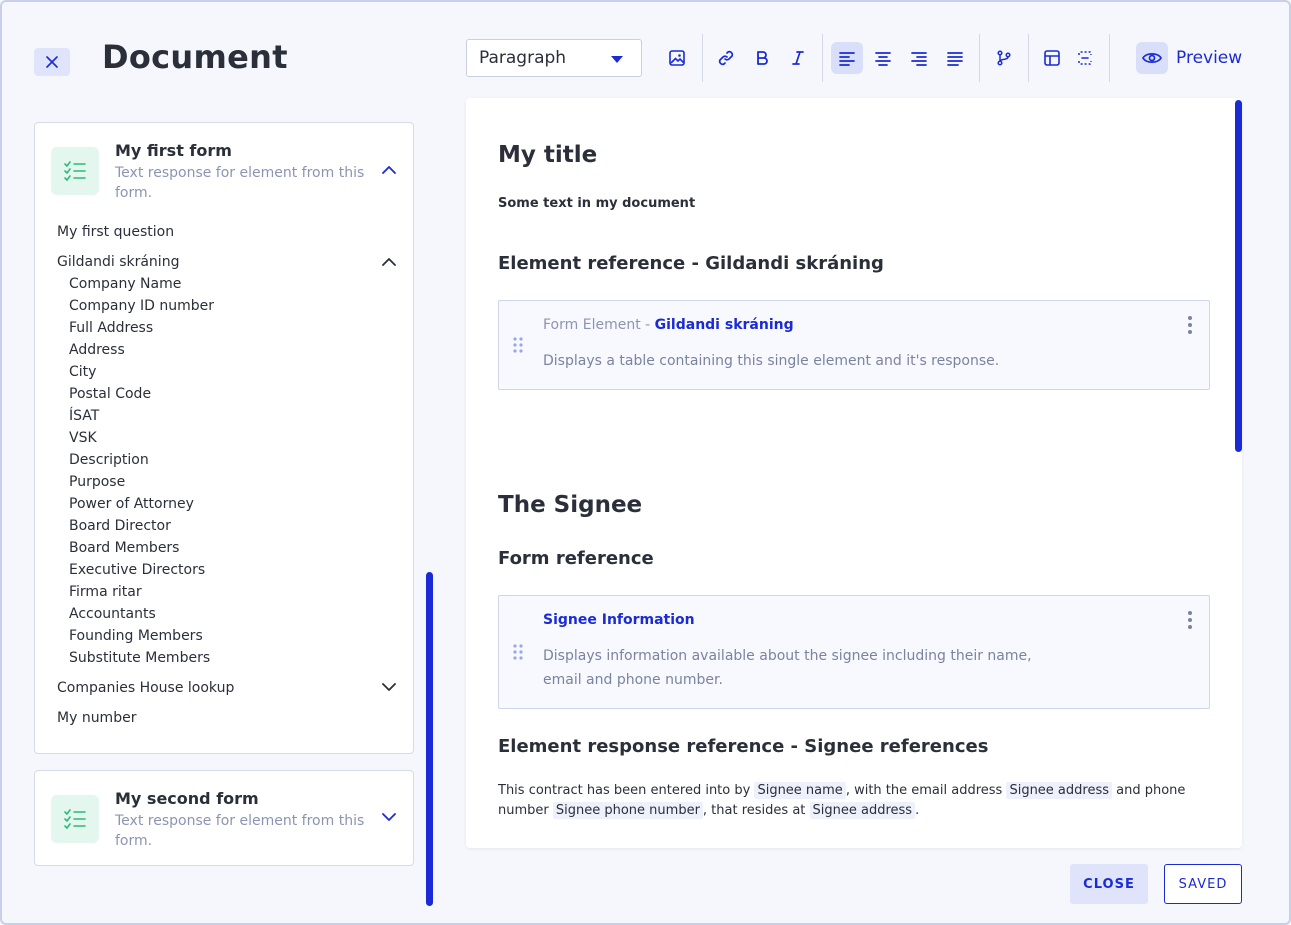 Image resolution: width=1291 pixels, height=925 pixels. I want to click on paragraph-text: ., so click(917, 810).